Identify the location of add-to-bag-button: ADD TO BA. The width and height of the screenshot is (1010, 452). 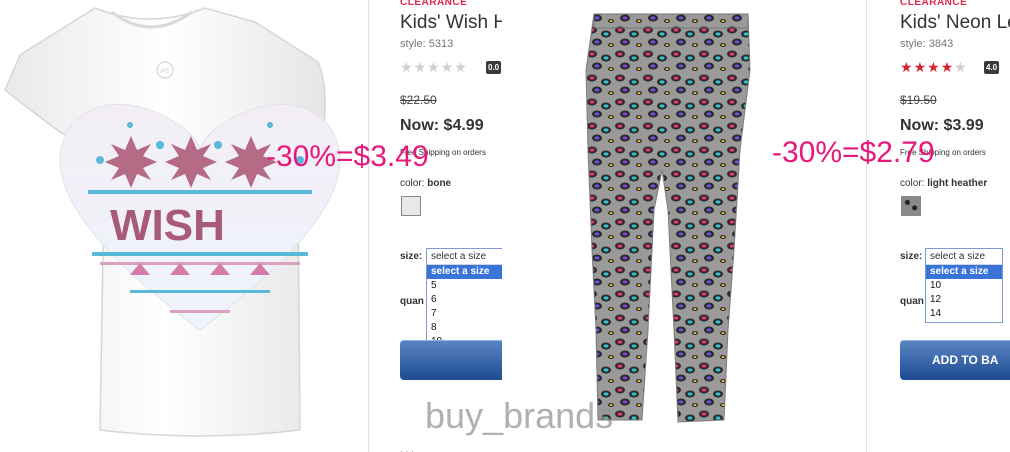
(955, 360).